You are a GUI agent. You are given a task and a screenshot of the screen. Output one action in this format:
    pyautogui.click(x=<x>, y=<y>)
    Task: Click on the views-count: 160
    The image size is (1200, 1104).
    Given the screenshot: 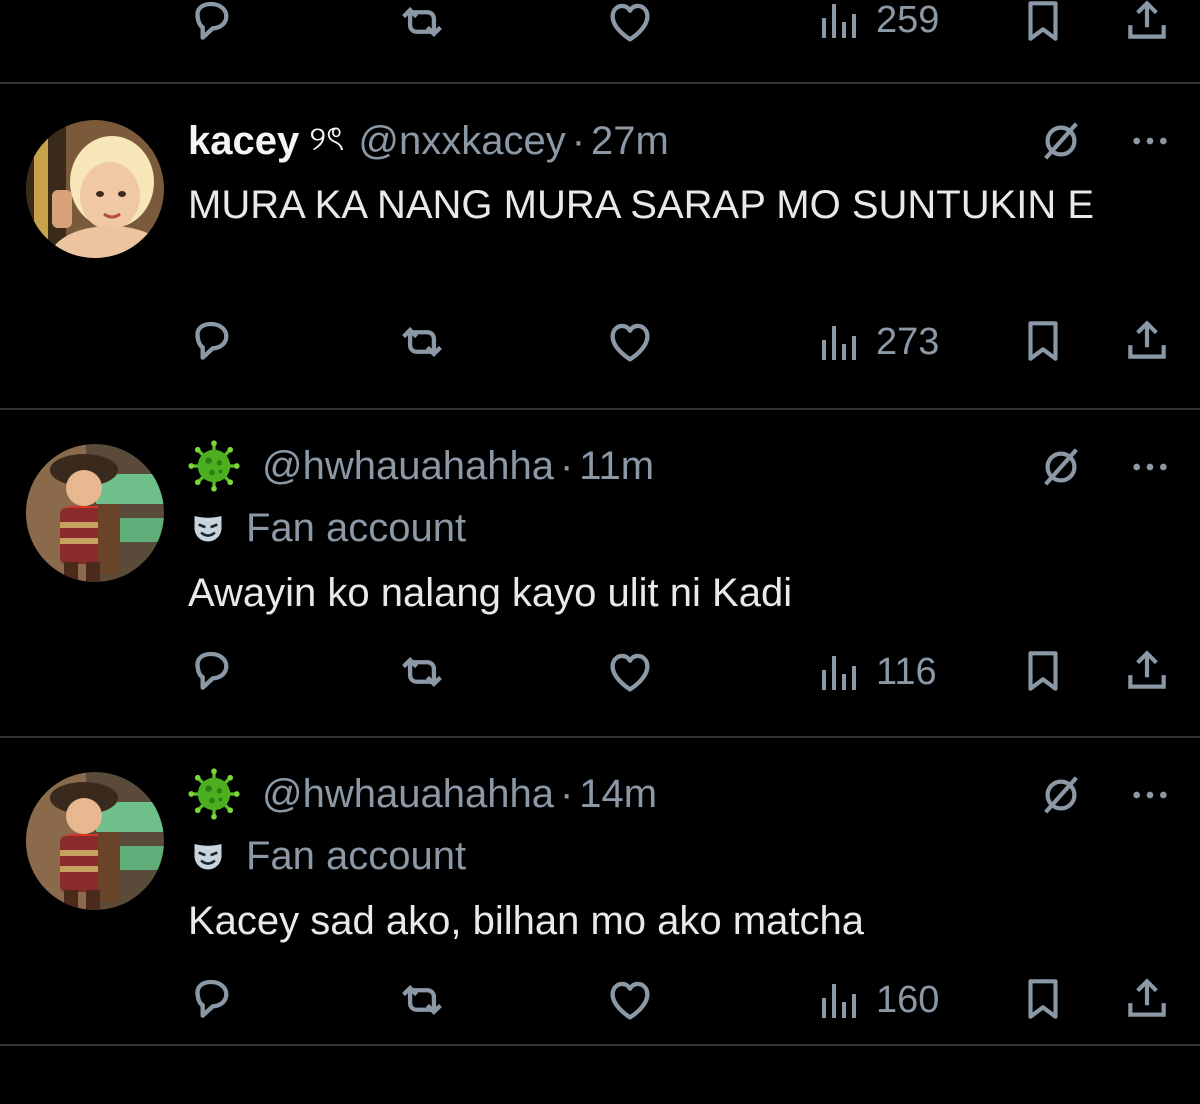 What is the action you would take?
    pyautogui.click(x=908, y=999)
    